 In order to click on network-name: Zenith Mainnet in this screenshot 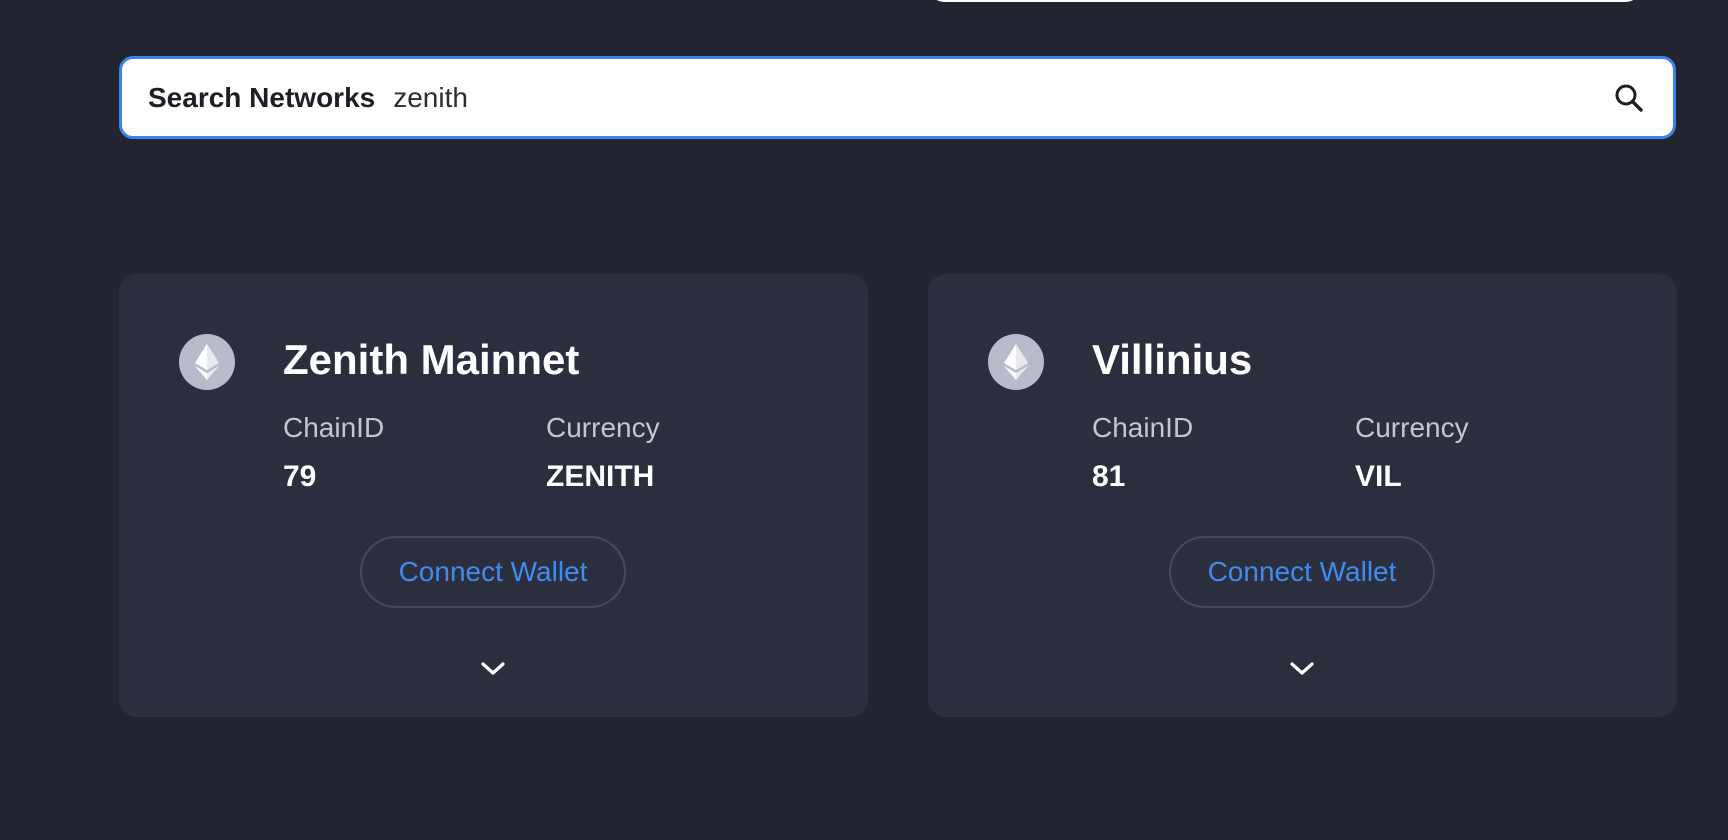, I will do `click(431, 359)`.